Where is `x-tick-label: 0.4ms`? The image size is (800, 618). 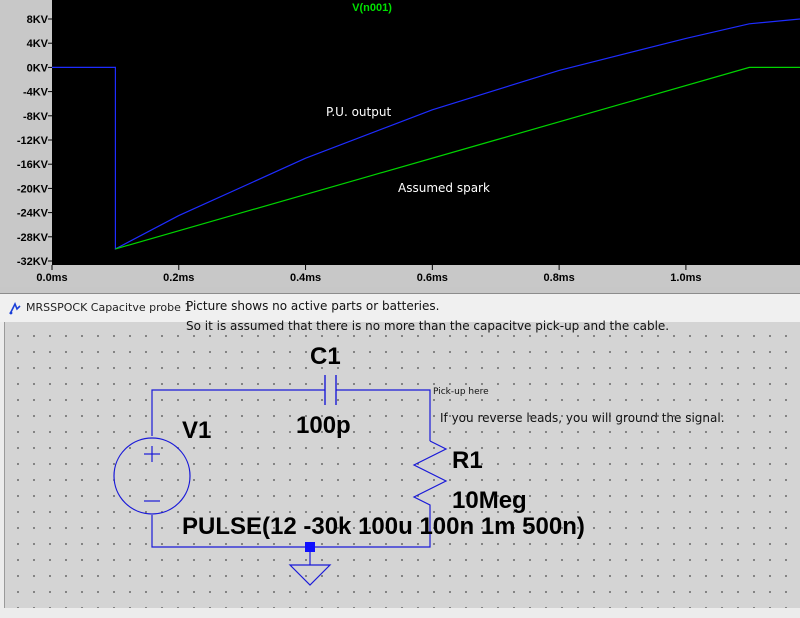 x-tick-label: 0.4ms is located at coordinates (305, 278).